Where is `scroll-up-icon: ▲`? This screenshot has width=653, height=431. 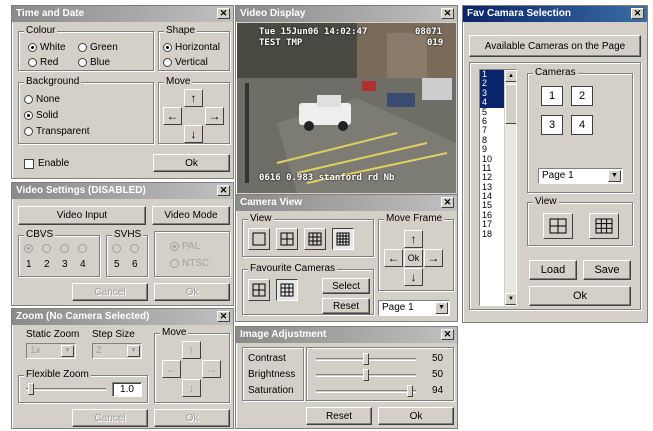
scroll-up-icon: ▲ is located at coordinates (510, 76).